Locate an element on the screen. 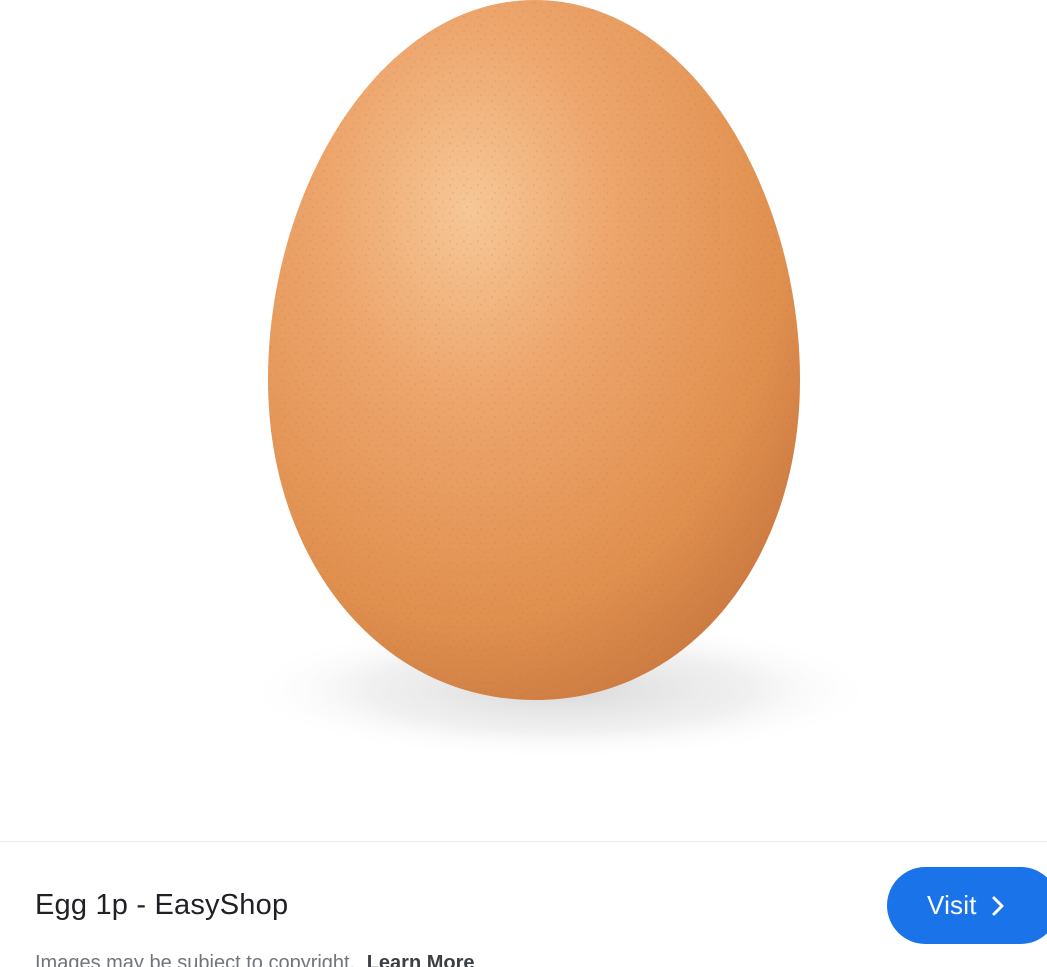 Image resolution: width=1047 pixels, height=967 pixels. learn-more-link: Learn More is located at coordinates (421, 959).